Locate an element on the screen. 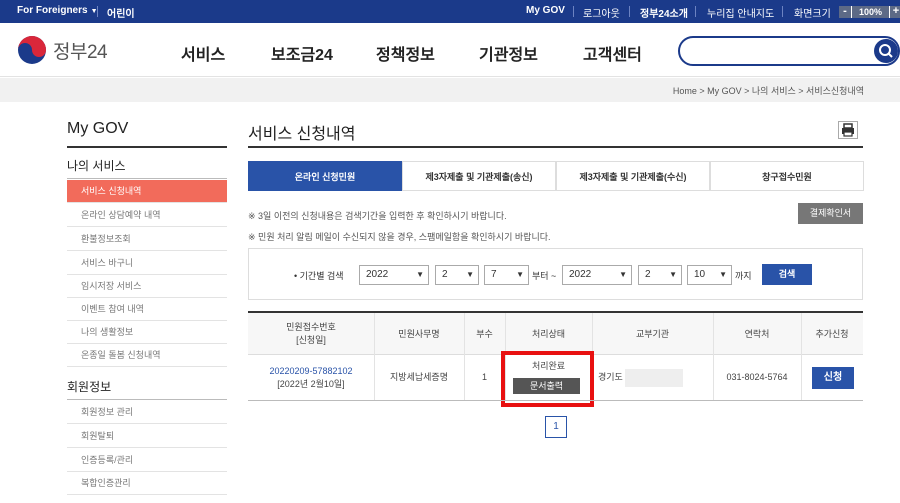  search-input is located at coordinates (789, 51).